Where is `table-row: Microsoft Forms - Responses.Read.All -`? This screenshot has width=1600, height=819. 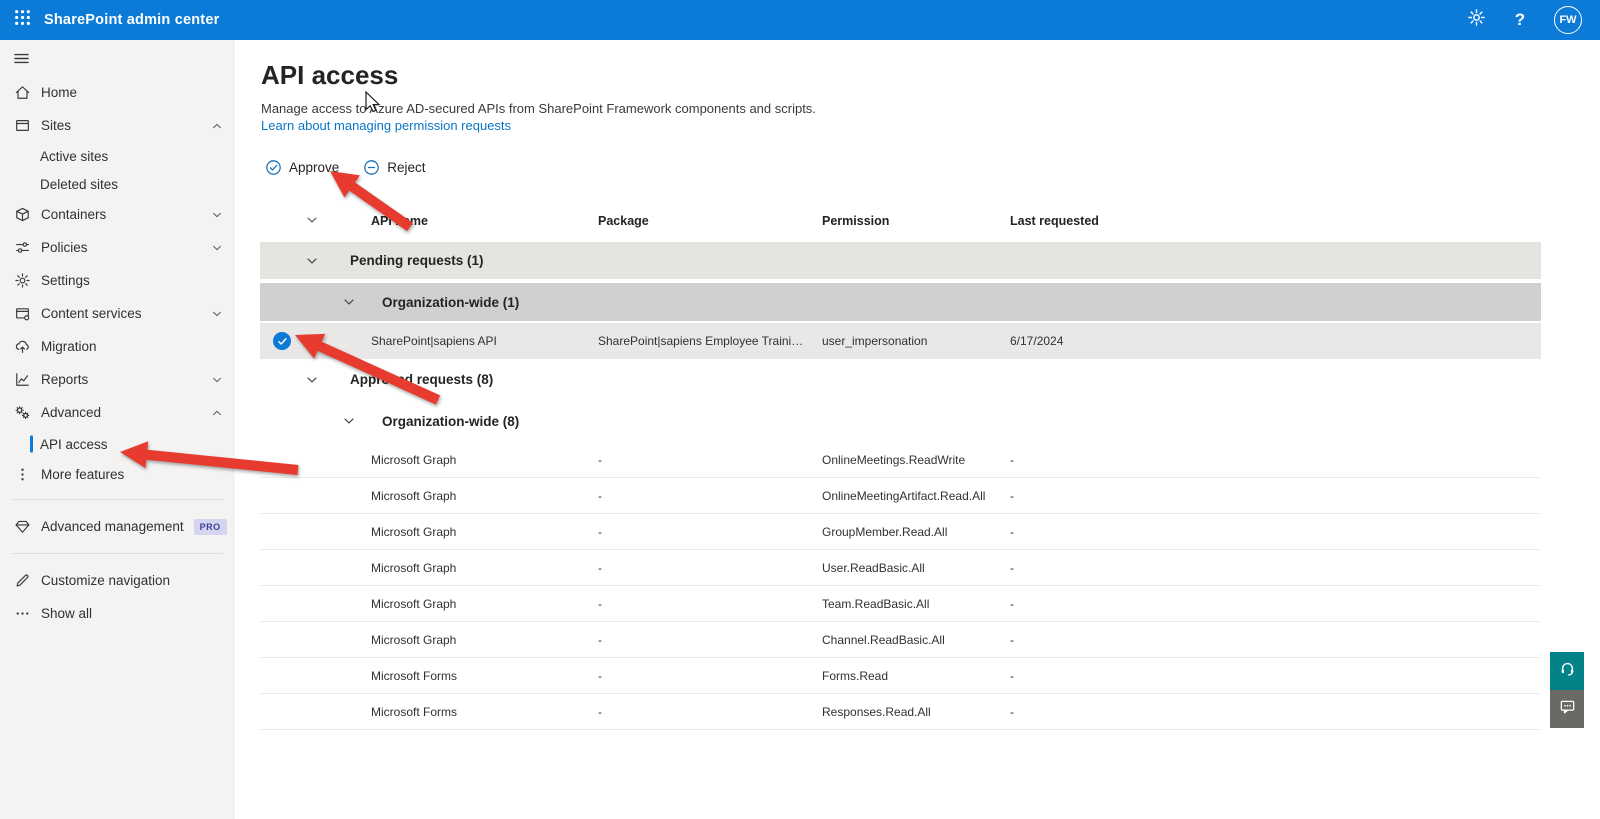
table-row: Microsoft Forms - Responses.Read.All - is located at coordinates (900, 712).